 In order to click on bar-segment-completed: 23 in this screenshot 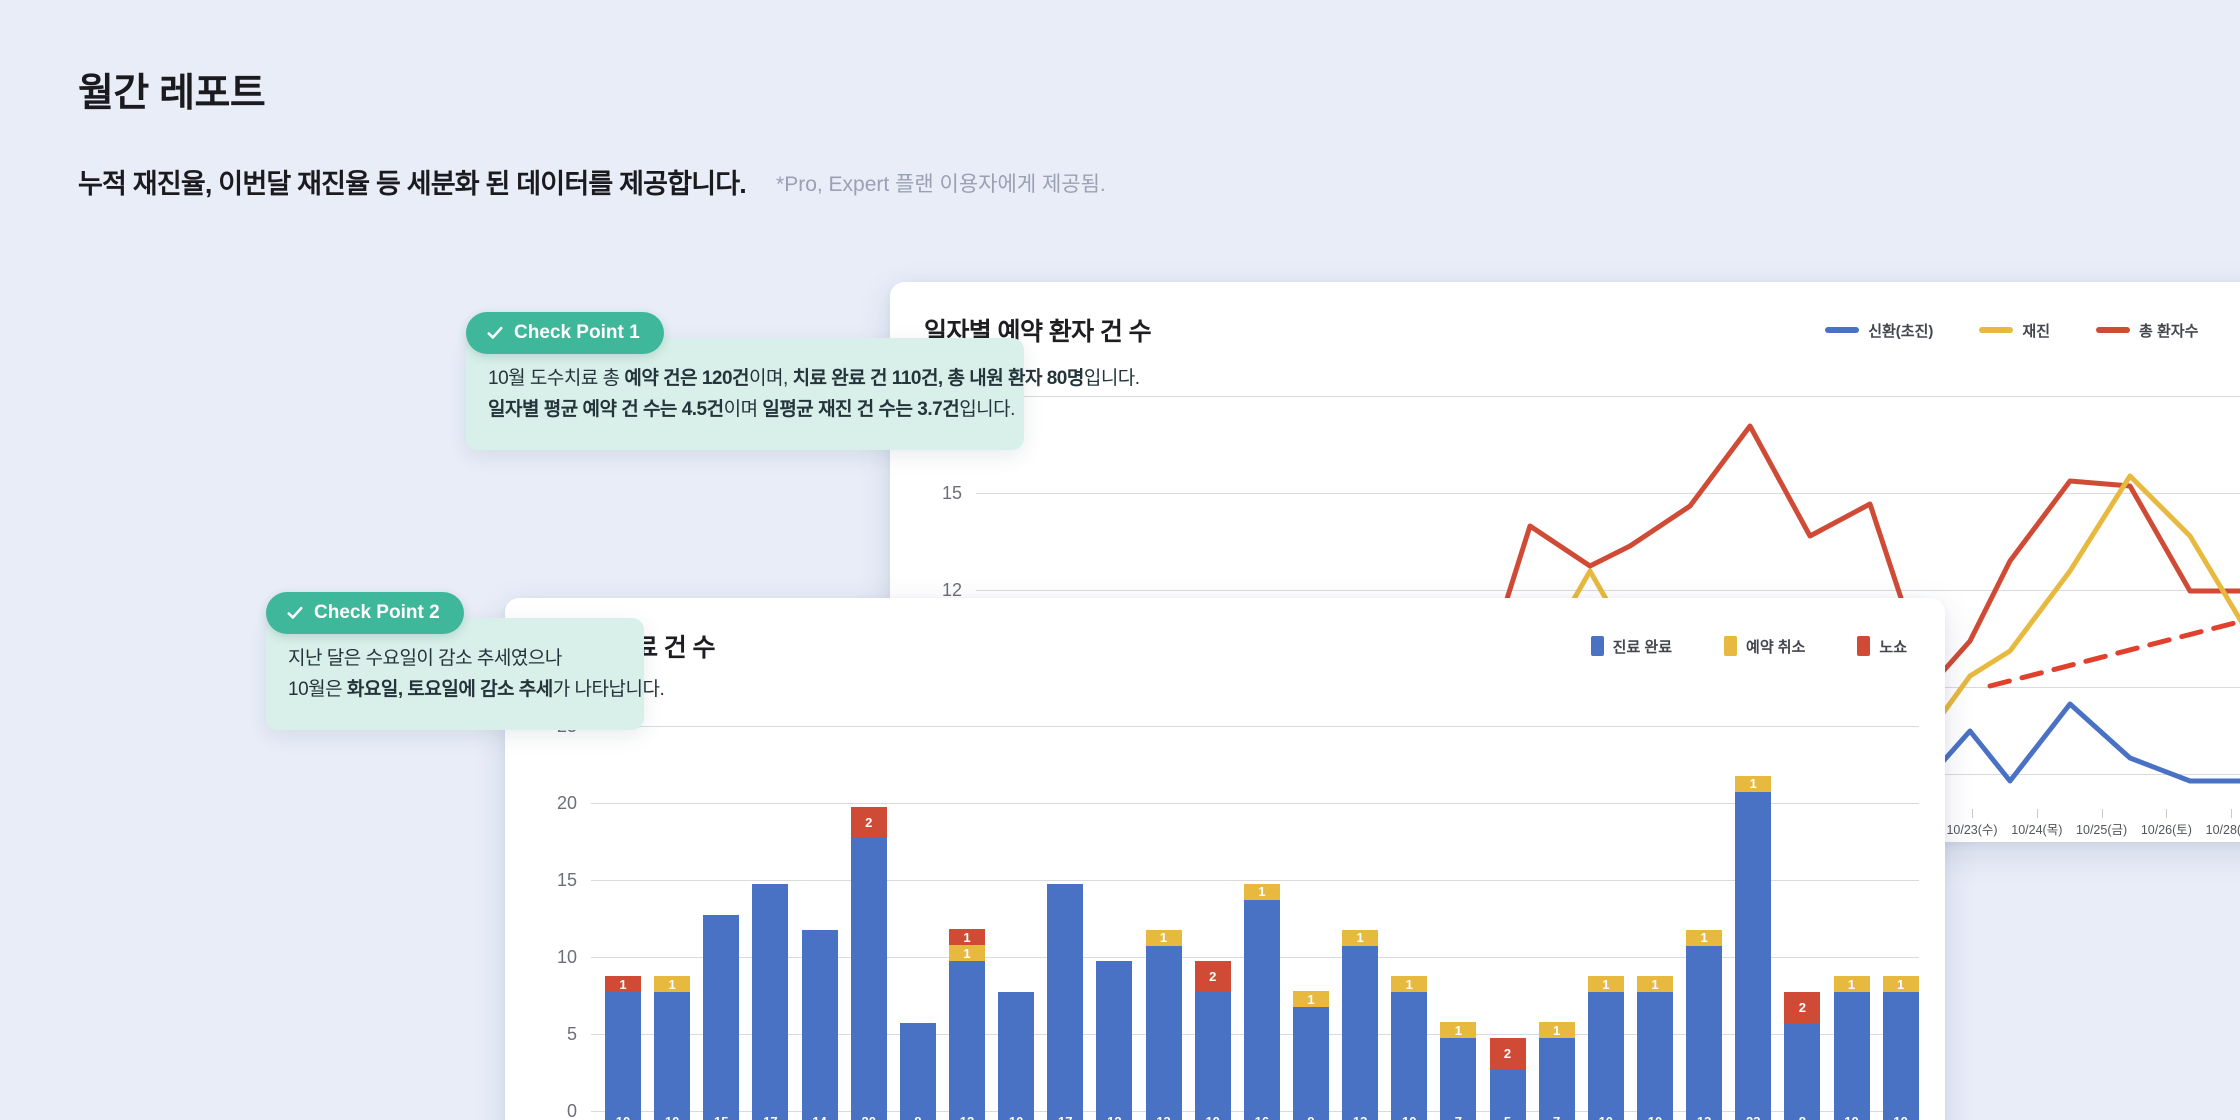, I will do `click(1753, 955)`.